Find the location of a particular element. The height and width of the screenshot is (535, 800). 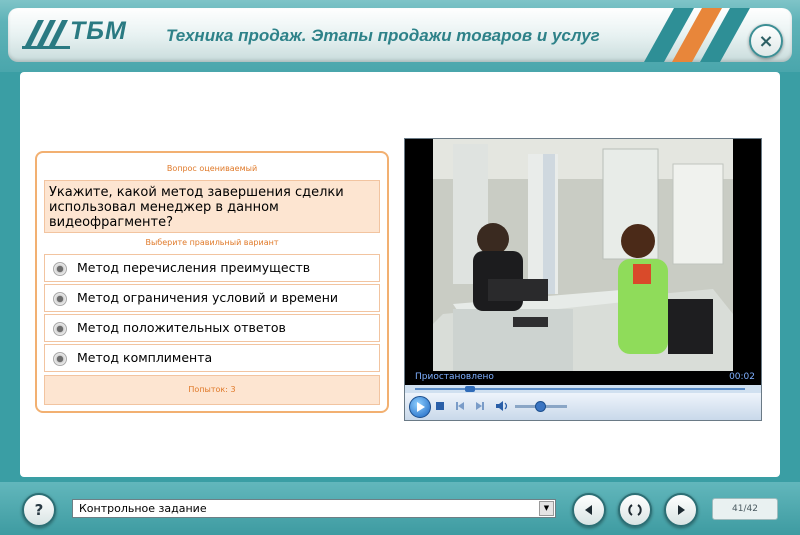

stop-icon is located at coordinates (440, 406).